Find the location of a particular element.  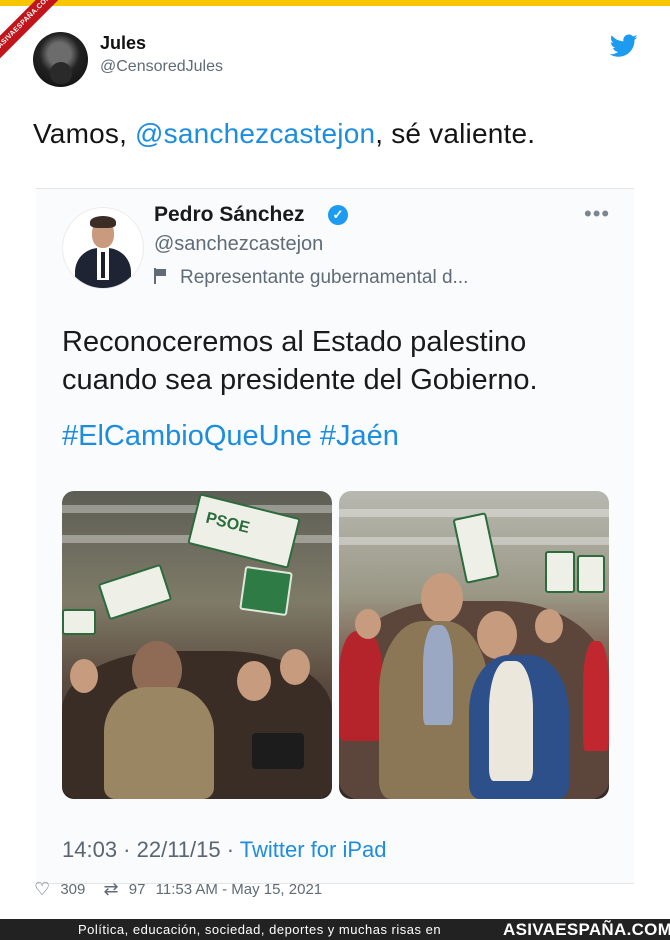

quoted-meta: 14:03 · 22/11/15 · Twitter for iPad is located at coordinates (224, 850).